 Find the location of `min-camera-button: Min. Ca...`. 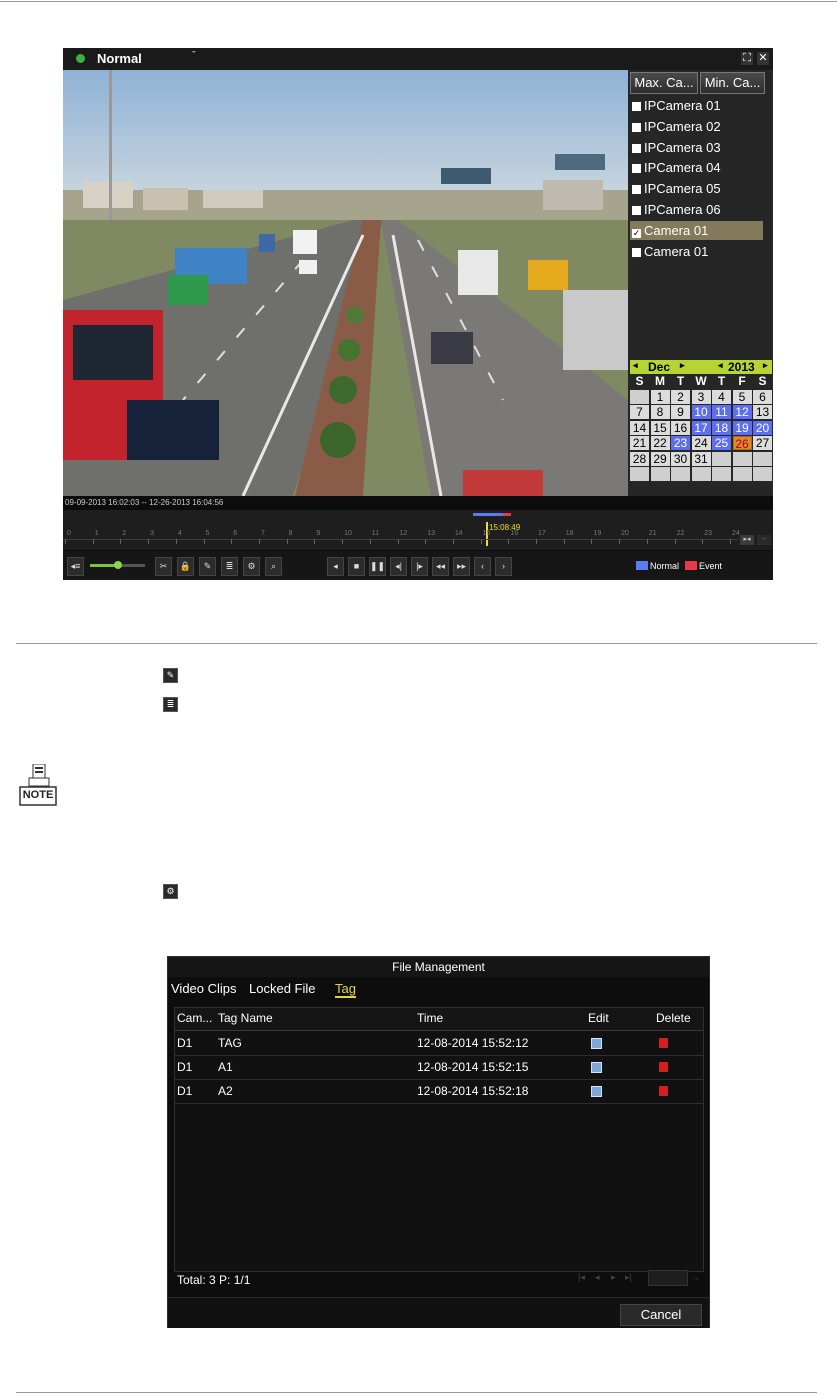

min-camera-button: Min. Ca... is located at coordinates (732, 83).